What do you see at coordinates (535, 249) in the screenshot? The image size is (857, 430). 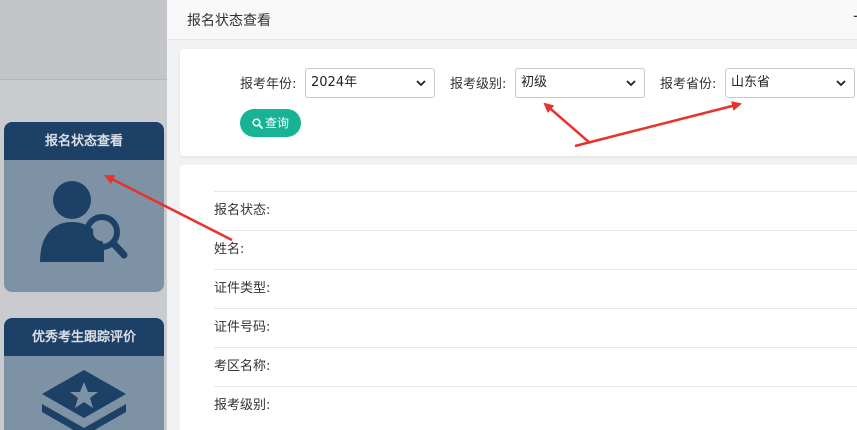 I see `detail-row-name: 姓名:` at bounding box center [535, 249].